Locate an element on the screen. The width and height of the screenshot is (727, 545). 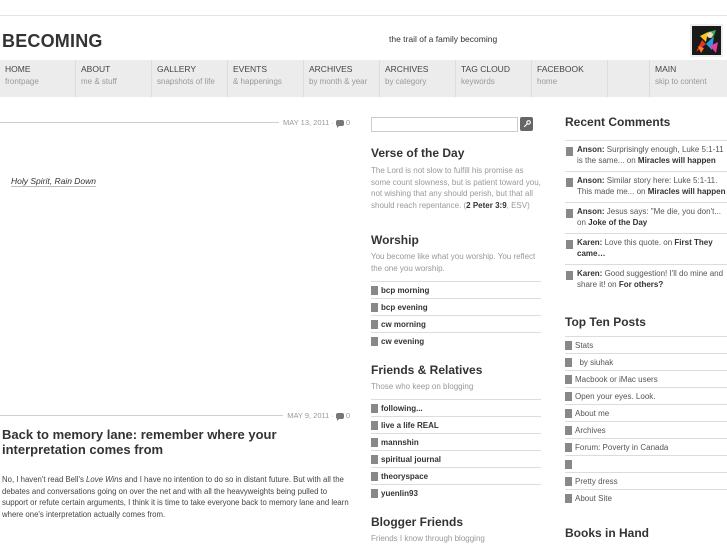
link-text: by siuhak is located at coordinates (594, 362).